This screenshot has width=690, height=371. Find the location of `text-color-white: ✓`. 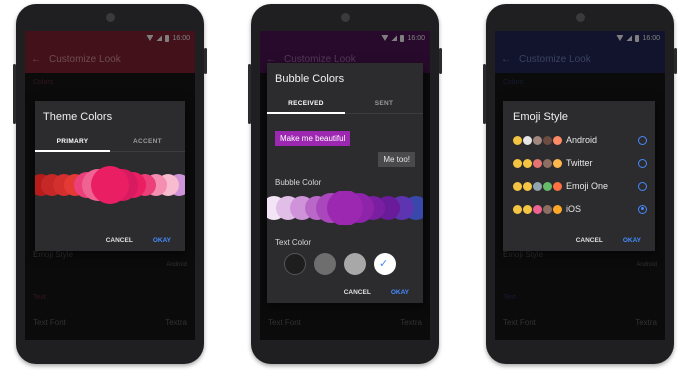

text-color-white: ✓ is located at coordinates (385, 264).